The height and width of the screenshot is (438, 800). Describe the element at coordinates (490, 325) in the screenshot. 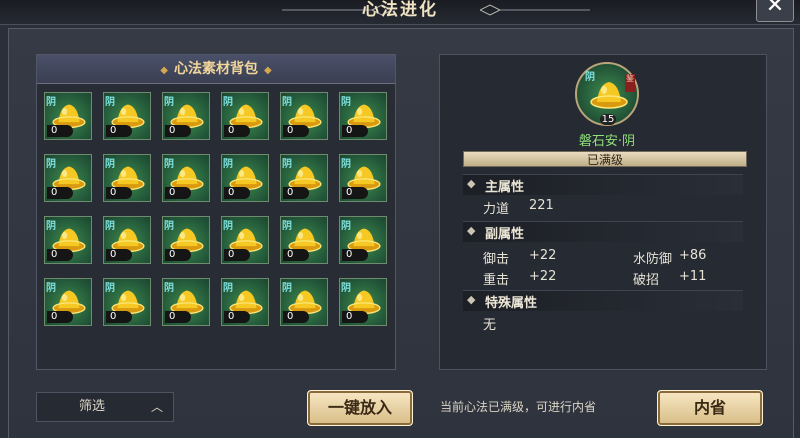

I see `special-attr-value: 无` at that location.